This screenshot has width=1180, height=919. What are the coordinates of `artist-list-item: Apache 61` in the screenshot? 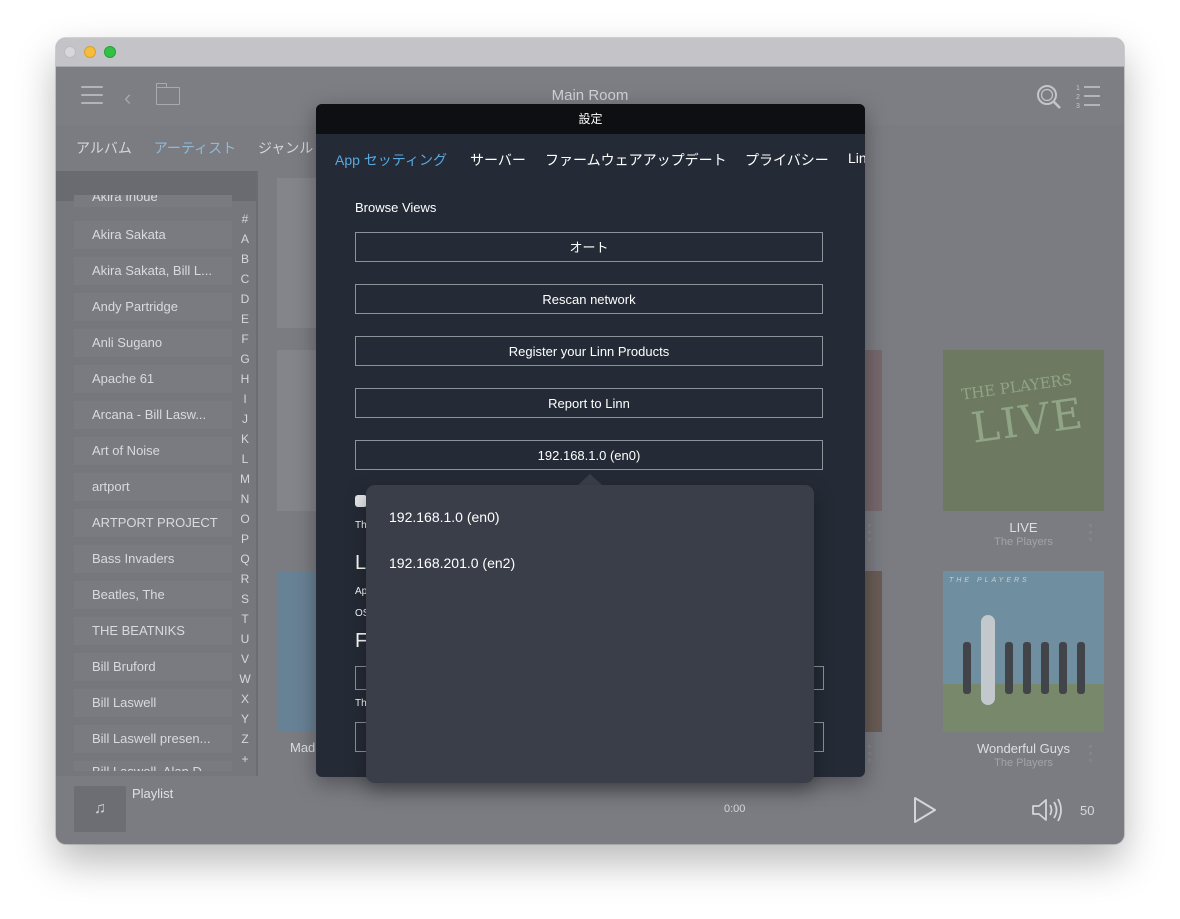 It's located at (153, 379).